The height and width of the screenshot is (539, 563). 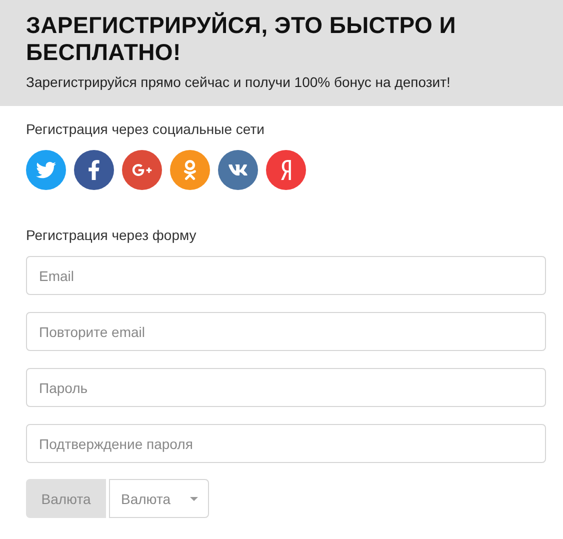 What do you see at coordinates (94, 170) in the screenshot?
I see `facebook-button` at bounding box center [94, 170].